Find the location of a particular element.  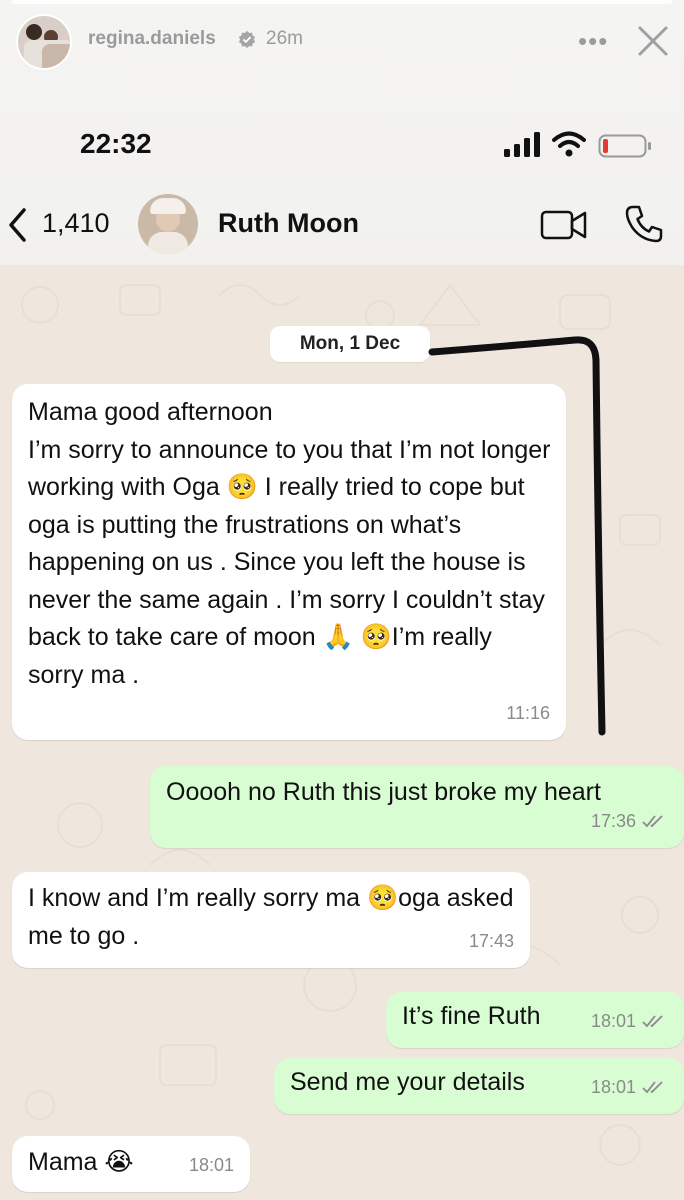

story-time-ago: 26m is located at coordinates (284, 38).